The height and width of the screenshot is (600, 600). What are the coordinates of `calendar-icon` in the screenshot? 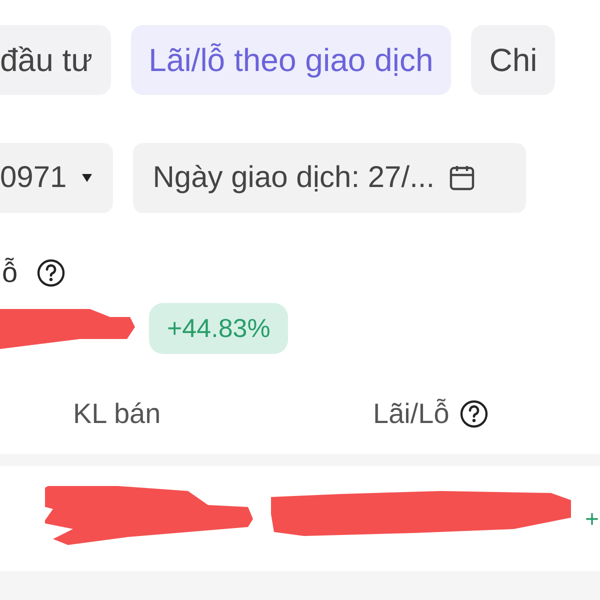 It's located at (461, 178).